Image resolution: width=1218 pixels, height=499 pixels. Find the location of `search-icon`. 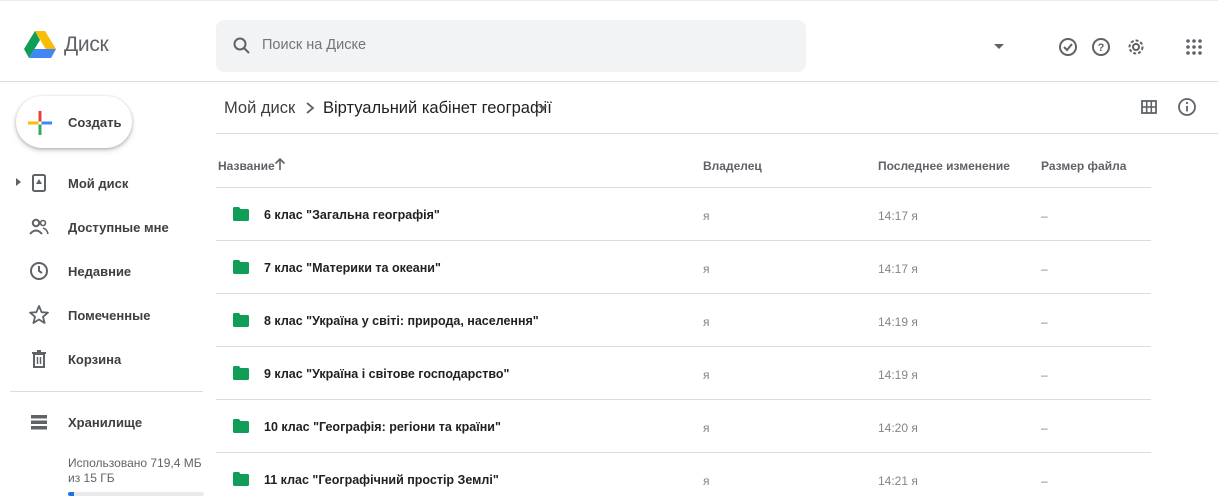

search-icon is located at coordinates (242, 46).